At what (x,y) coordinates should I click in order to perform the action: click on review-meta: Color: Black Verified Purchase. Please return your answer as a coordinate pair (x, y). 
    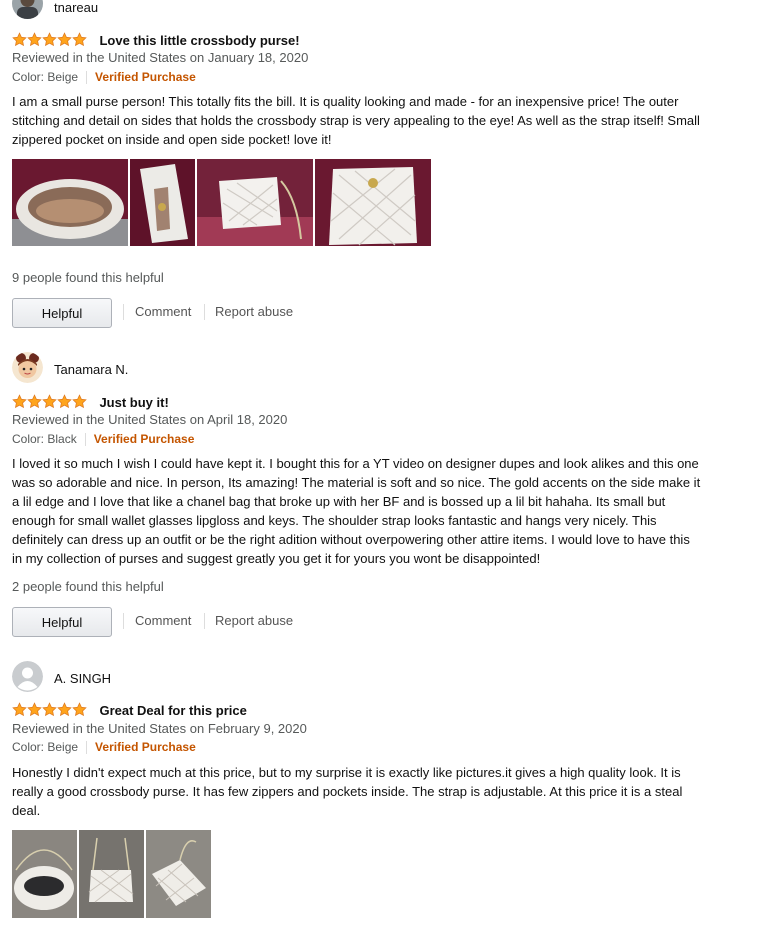
    Looking at the image, I should click on (103, 439).